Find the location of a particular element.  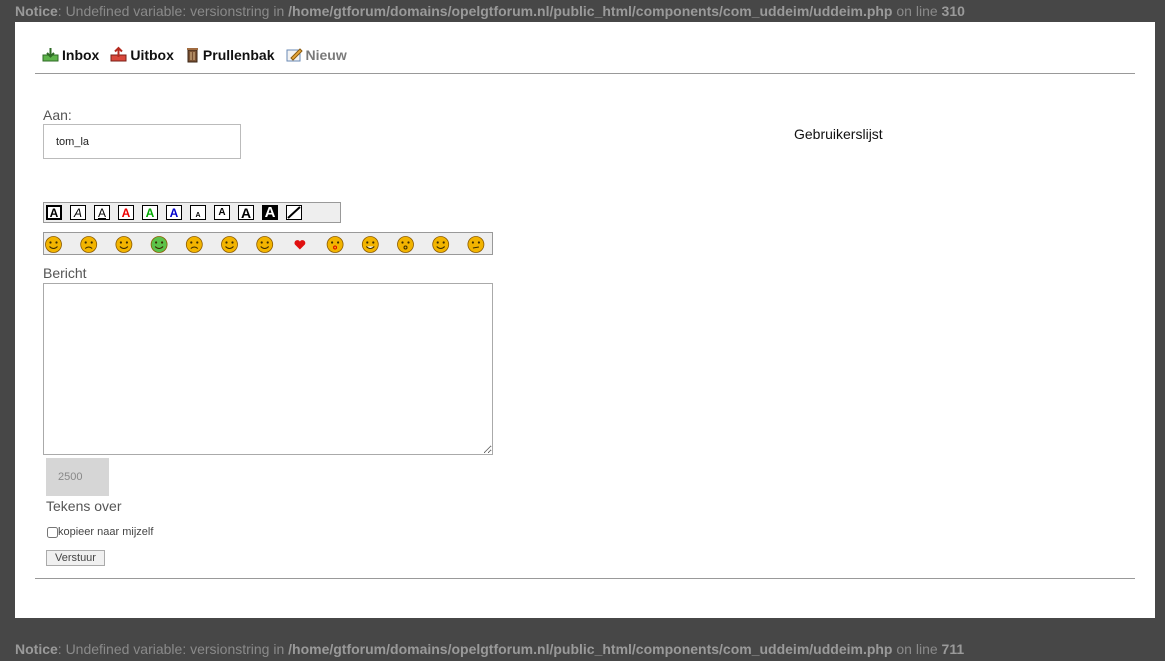

message-label: Bericht is located at coordinates (65, 273).